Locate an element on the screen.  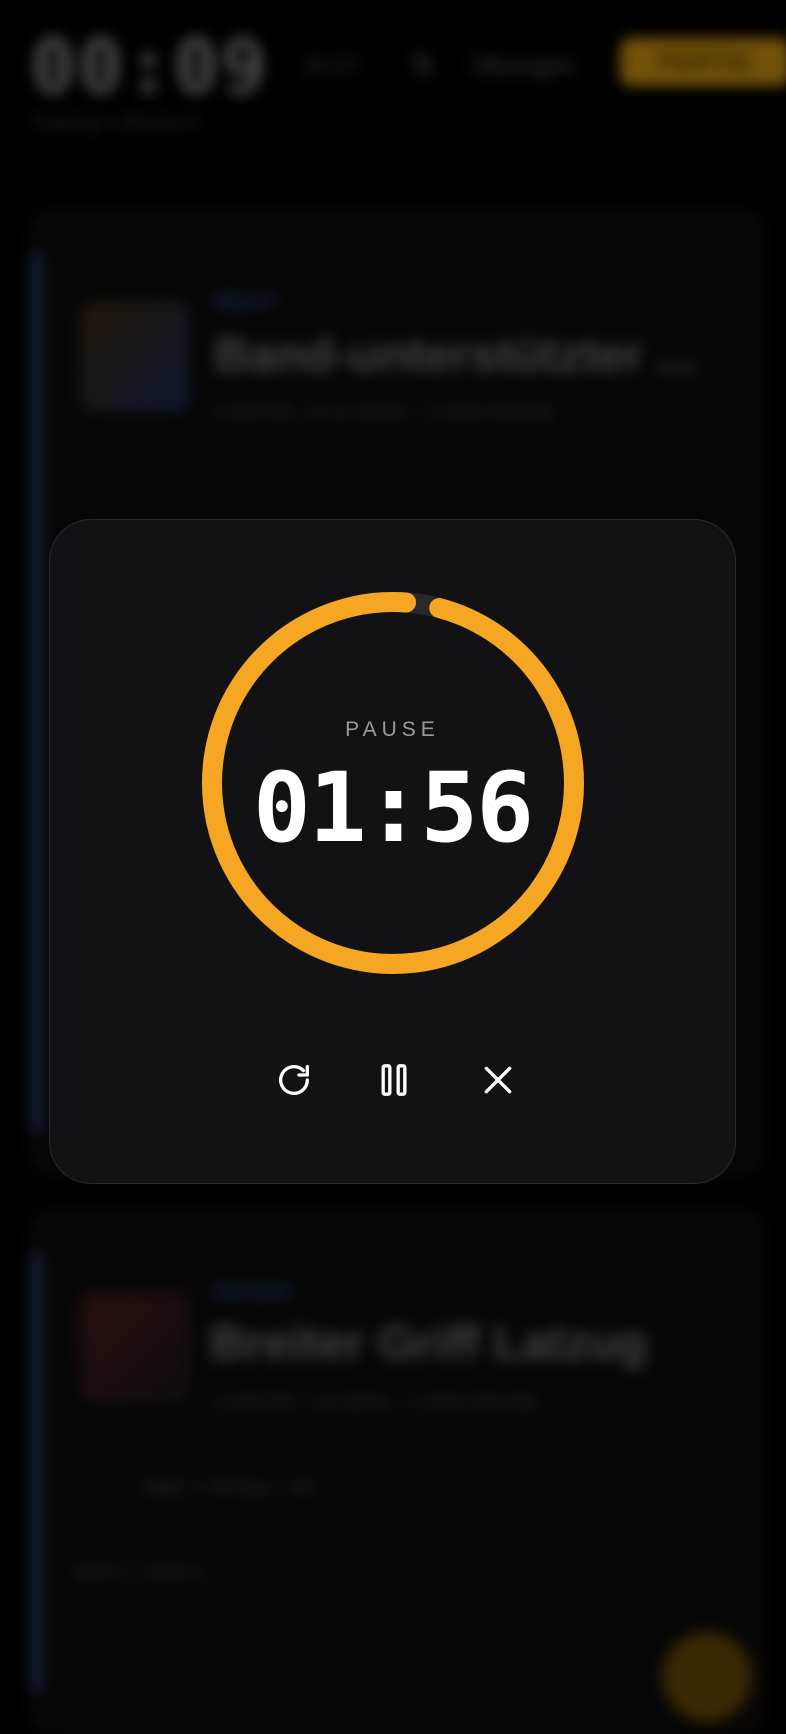
set-row: Satz 1 40 kg × 10 is located at coordinates (228, 1486).